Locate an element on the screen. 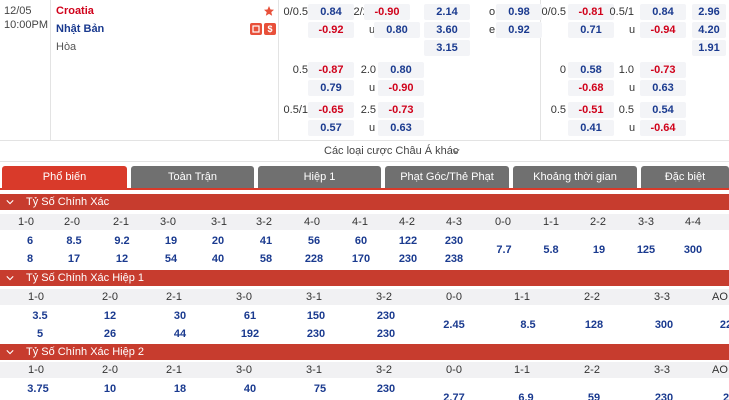 This screenshot has width=729, height=400. tab-special: Đặc biệt is located at coordinates (685, 177).